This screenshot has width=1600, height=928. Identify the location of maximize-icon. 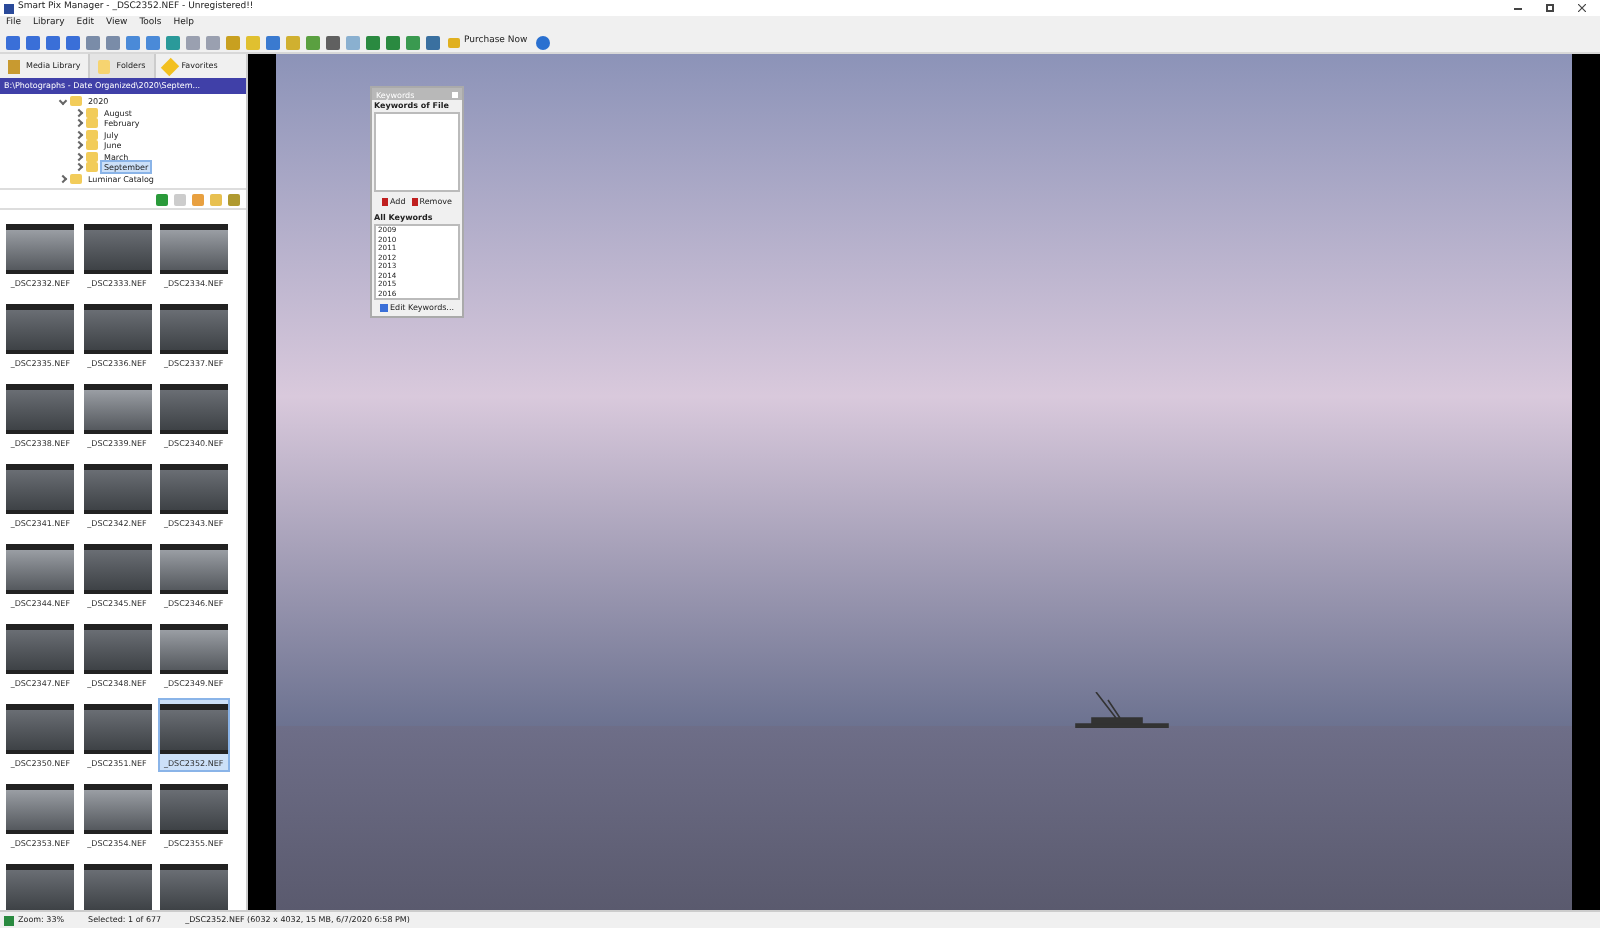
(1550, 8).